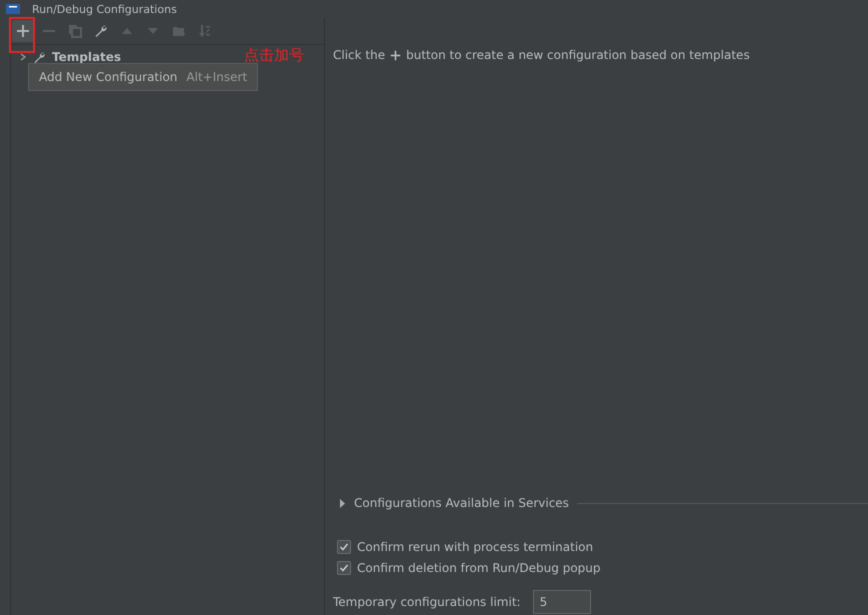 This screenshot has height=615, width=868. I want to click on chevron-right-icon, so click(23, 57).